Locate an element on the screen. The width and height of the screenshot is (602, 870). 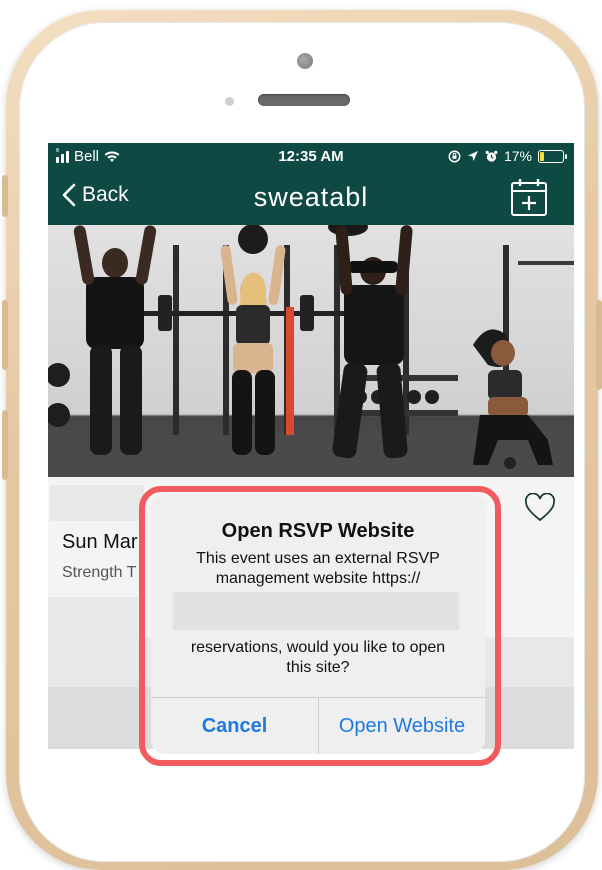
earpiece-speaker is located at coordinates (304, 100).